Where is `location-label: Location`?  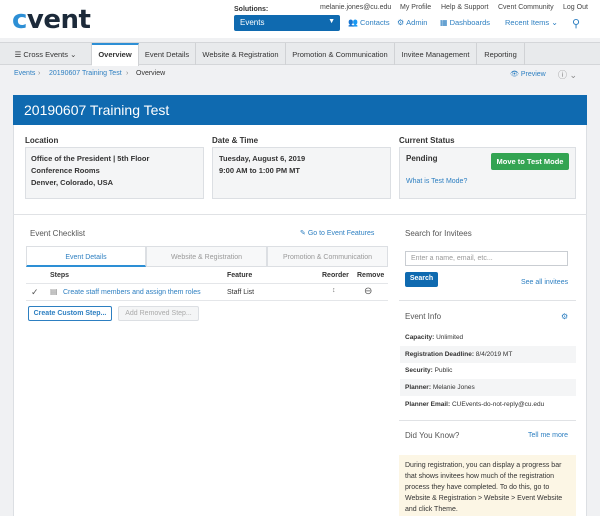
location-label: Location is located at coordinates (42, 140).